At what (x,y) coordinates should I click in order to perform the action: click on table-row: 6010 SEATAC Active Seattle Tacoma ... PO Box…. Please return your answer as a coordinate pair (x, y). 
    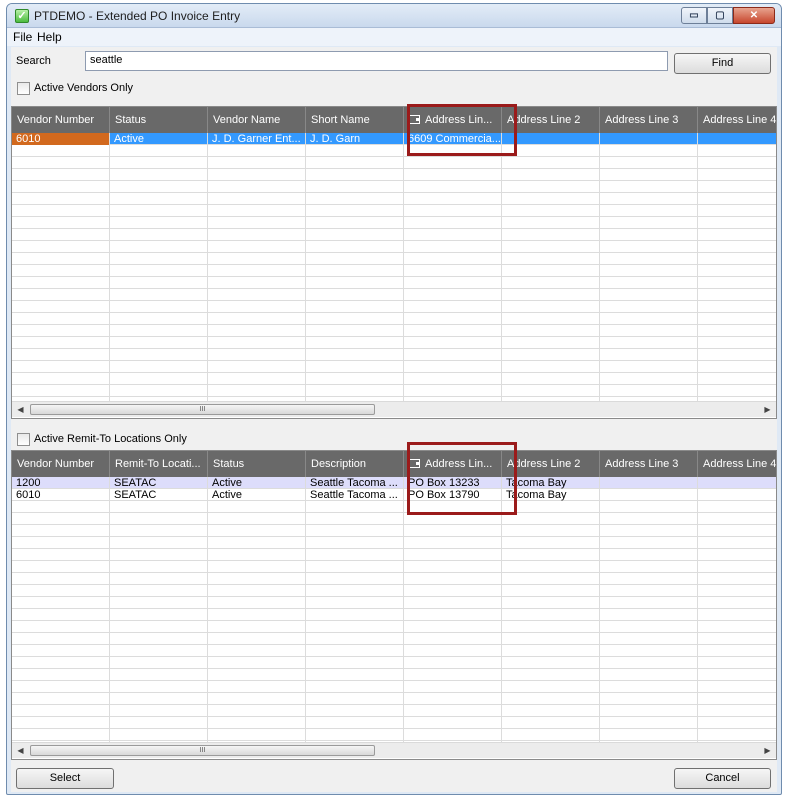
    Looking at the image, I should click on (394, 495).